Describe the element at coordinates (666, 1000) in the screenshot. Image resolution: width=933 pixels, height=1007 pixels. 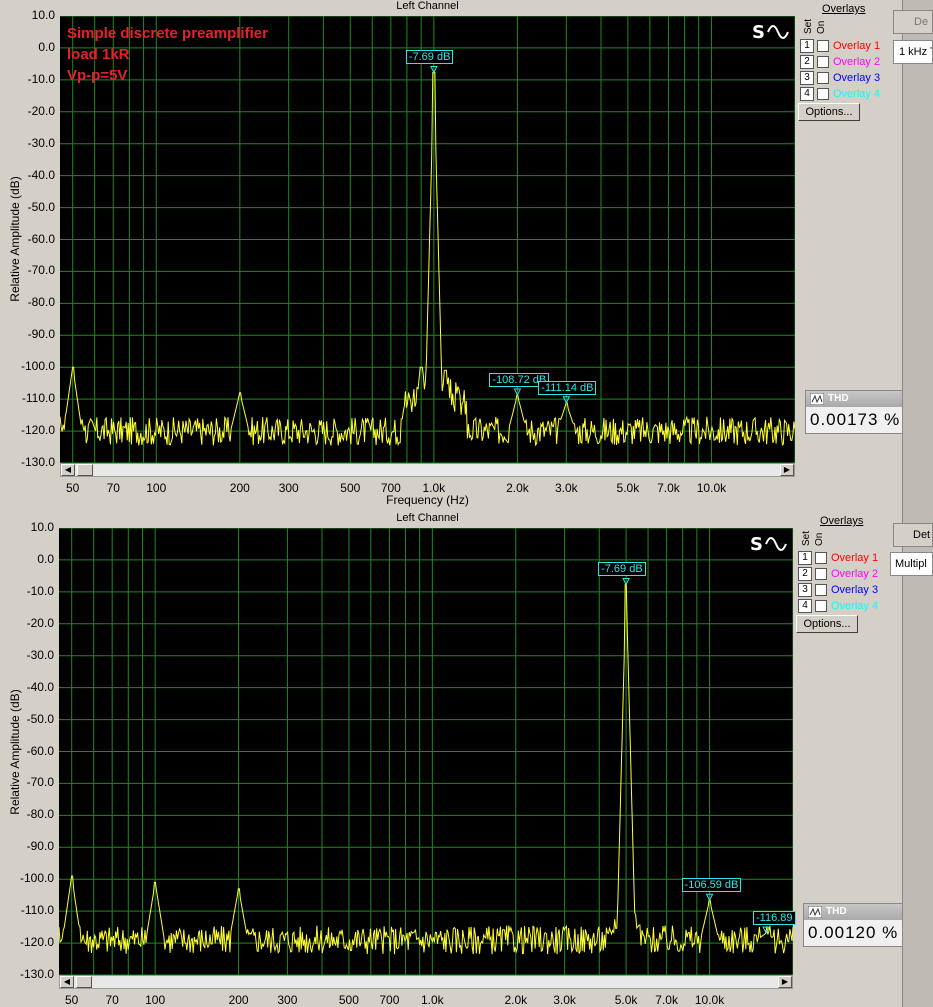
I see `x-tick-label: 7.0k` at that location.